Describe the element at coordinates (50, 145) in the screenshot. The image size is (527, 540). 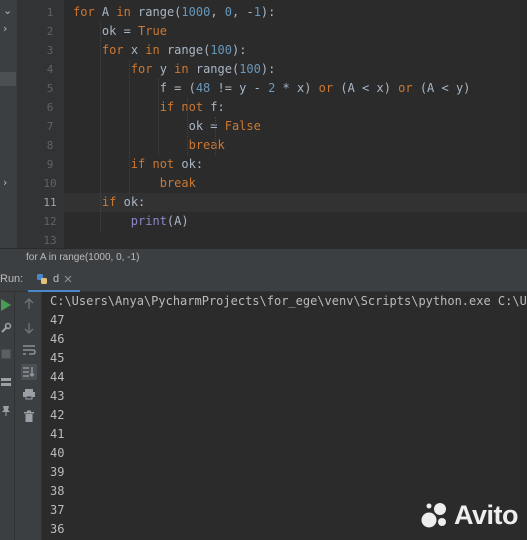
I see `line-number: 8` at that location.